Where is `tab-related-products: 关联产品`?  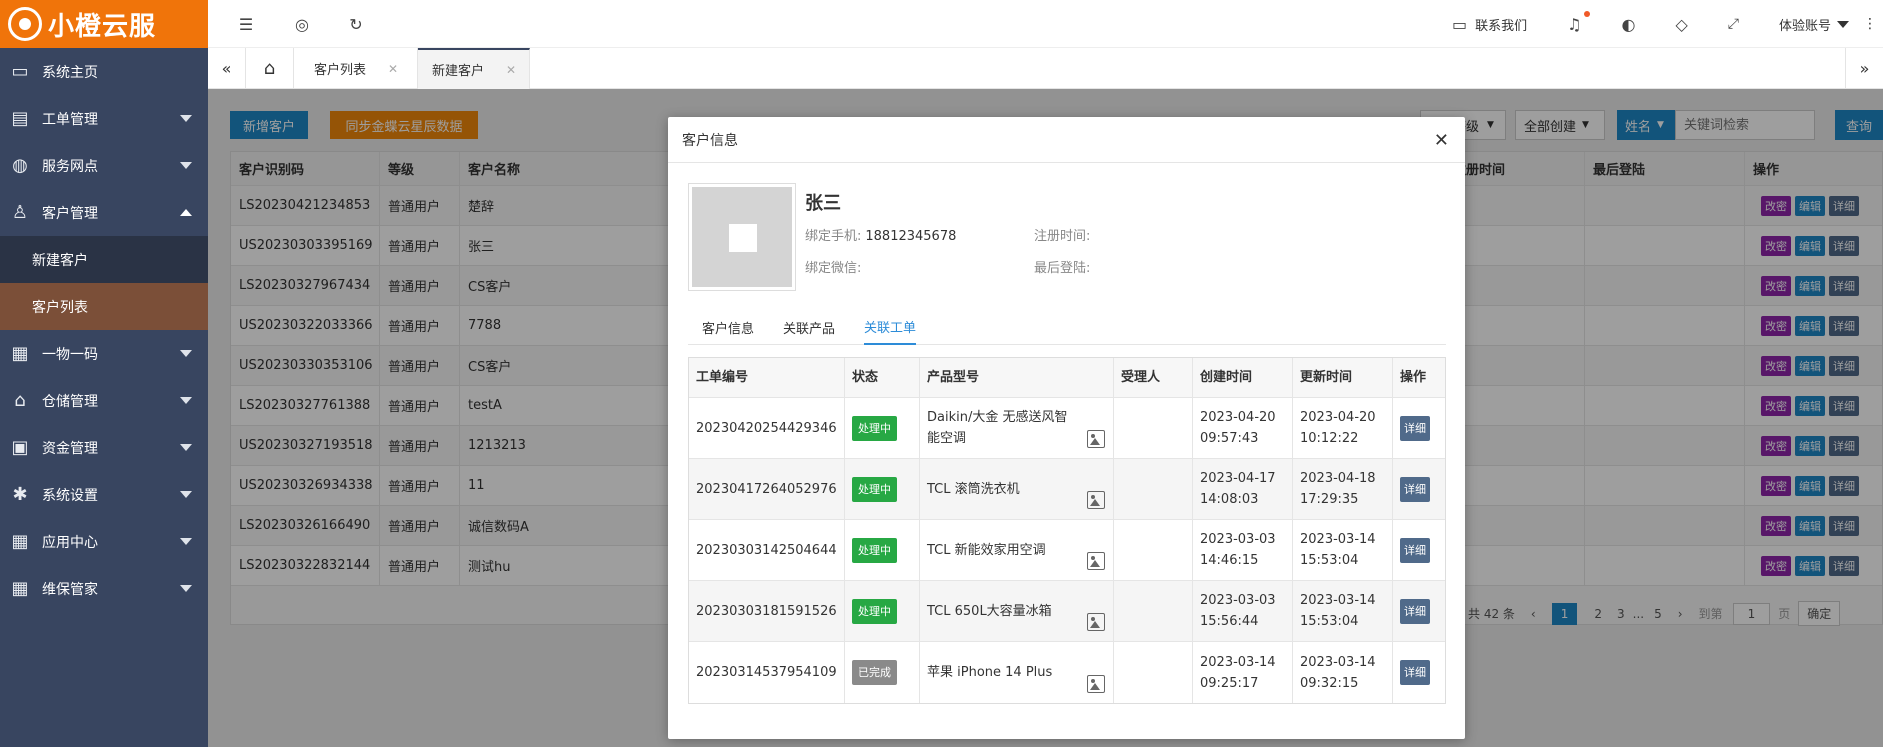
tab-related-products: 关联产品 is located at coordinates (809, 327).